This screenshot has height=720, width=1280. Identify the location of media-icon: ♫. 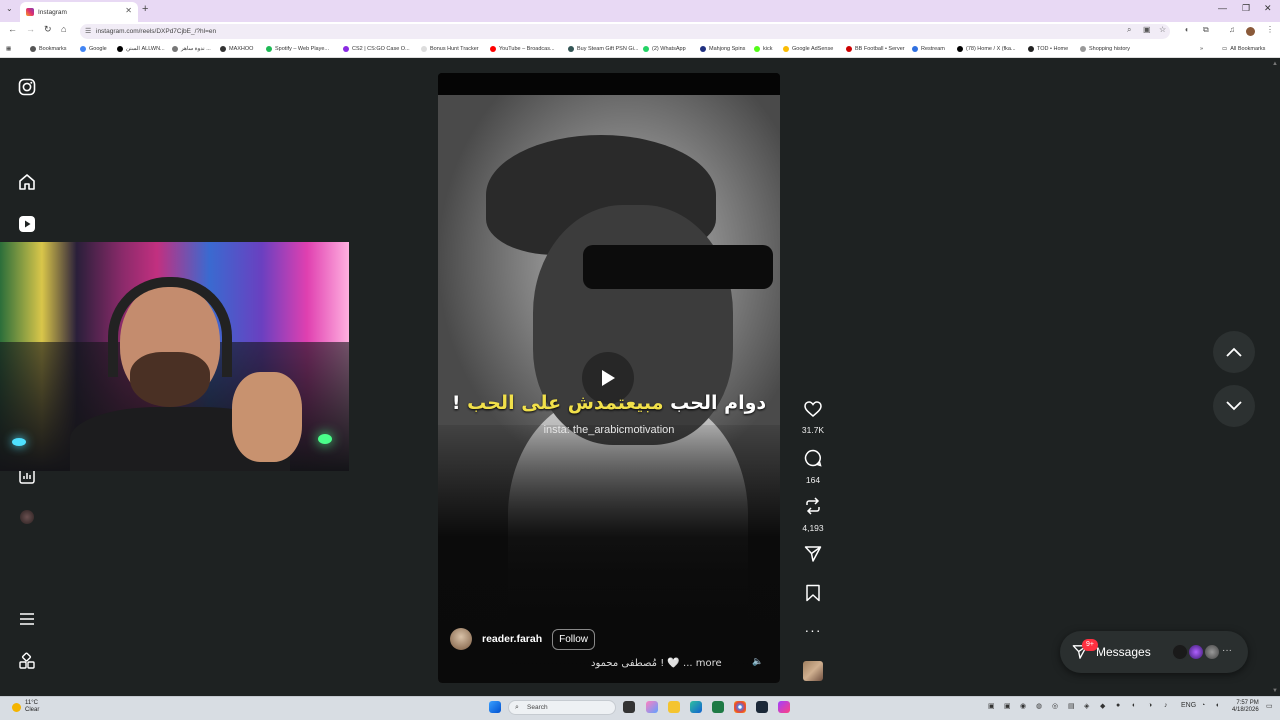
(1232, 29).